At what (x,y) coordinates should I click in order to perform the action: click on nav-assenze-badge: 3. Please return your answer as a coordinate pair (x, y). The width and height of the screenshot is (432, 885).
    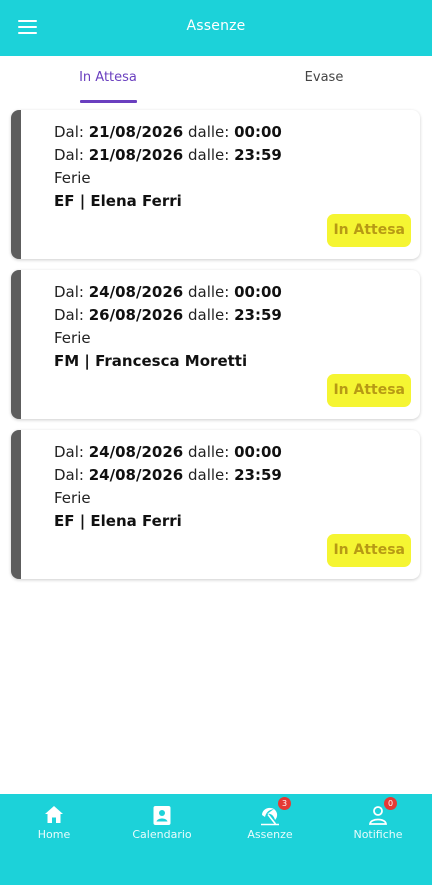
    Looking at the image, I should click on (284, 803).